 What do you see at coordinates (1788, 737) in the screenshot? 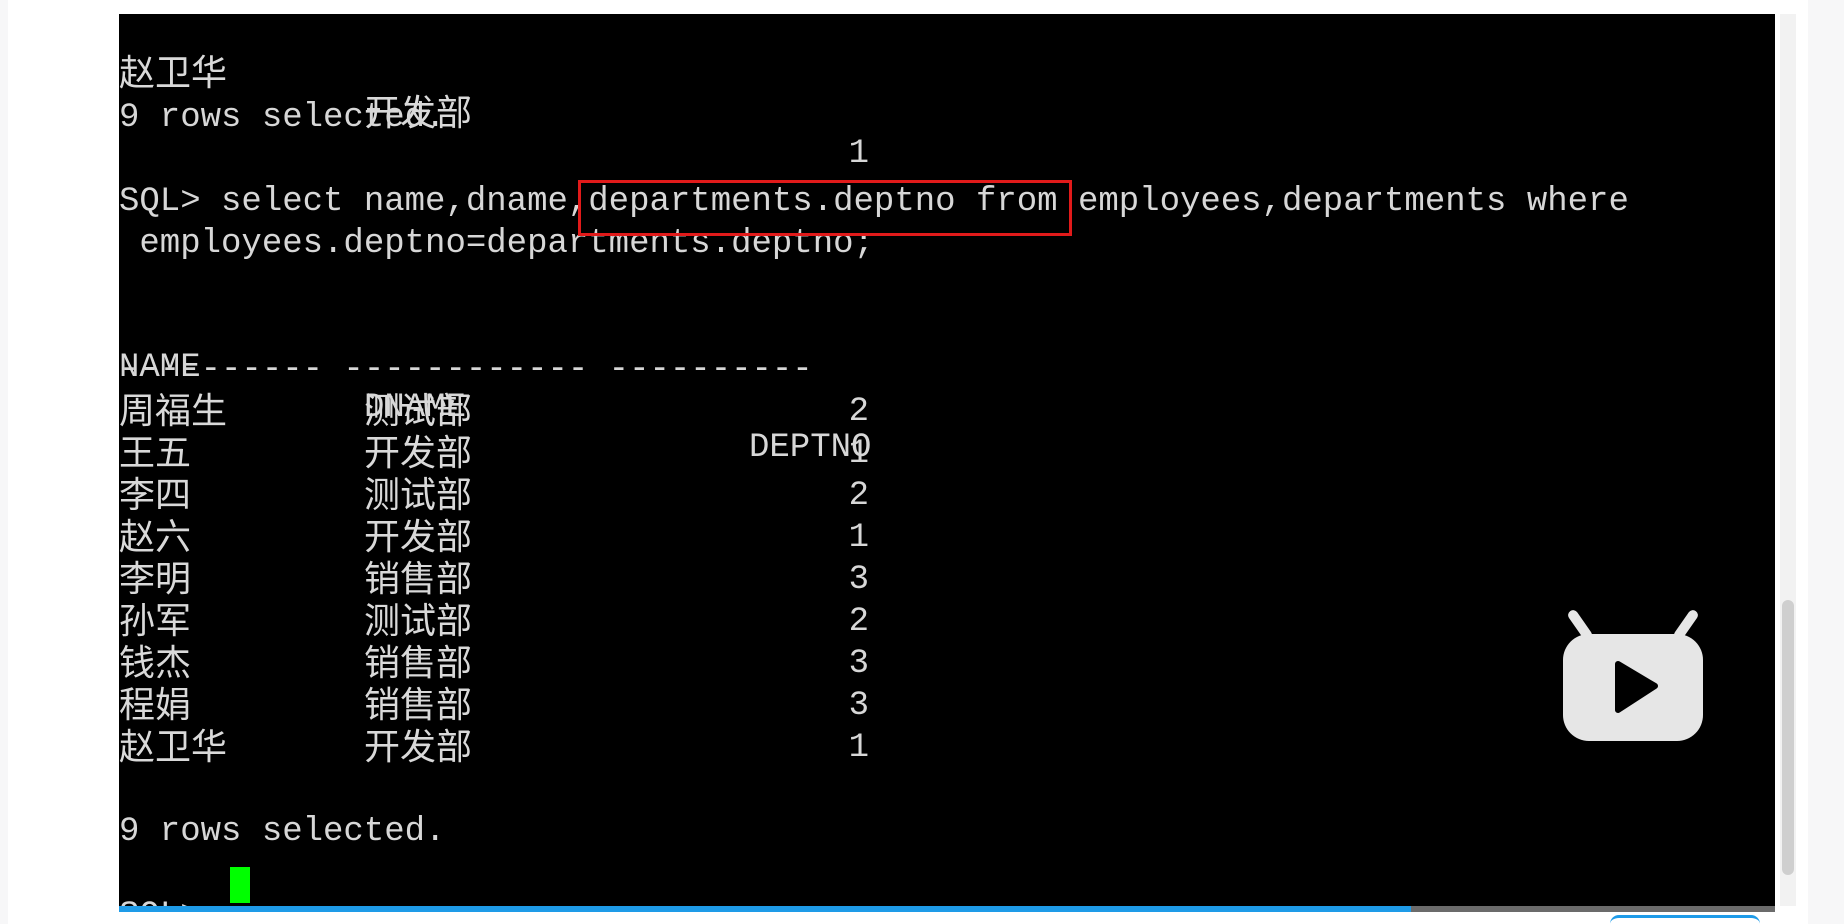
I see `scrollbar-thumb` at bounding box center [1788, 737].